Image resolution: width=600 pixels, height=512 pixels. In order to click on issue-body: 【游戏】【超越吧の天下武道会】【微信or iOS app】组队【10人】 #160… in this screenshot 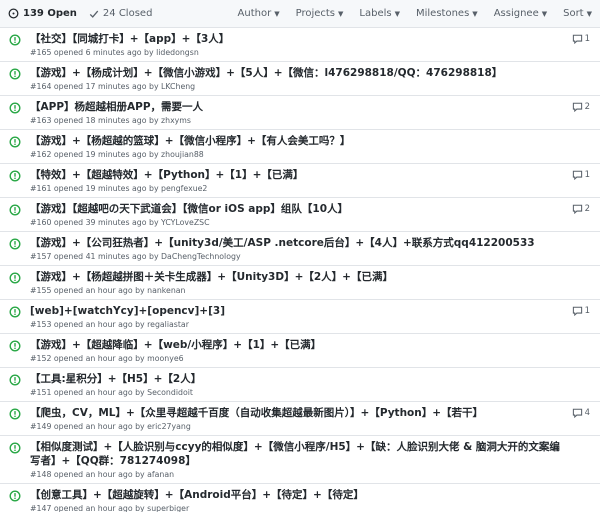, I will do `click(307, 215)`.